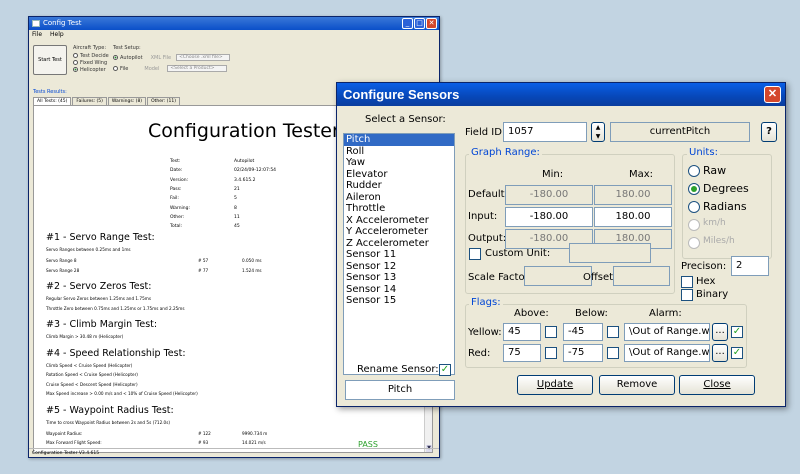  I want to click on summary-key: Date:, so click(176, 171).